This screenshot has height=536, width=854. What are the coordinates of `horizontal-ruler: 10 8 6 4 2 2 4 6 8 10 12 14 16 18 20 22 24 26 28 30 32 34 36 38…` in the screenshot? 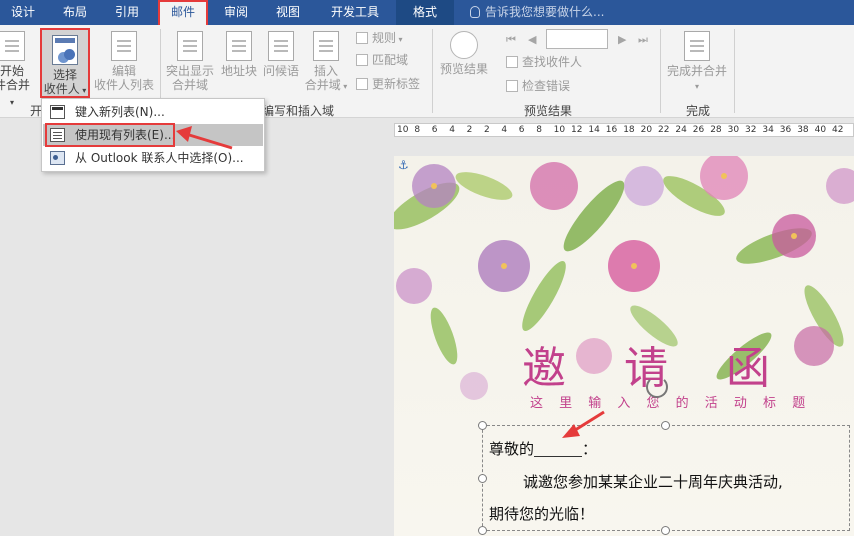 It's located at (624, 130).